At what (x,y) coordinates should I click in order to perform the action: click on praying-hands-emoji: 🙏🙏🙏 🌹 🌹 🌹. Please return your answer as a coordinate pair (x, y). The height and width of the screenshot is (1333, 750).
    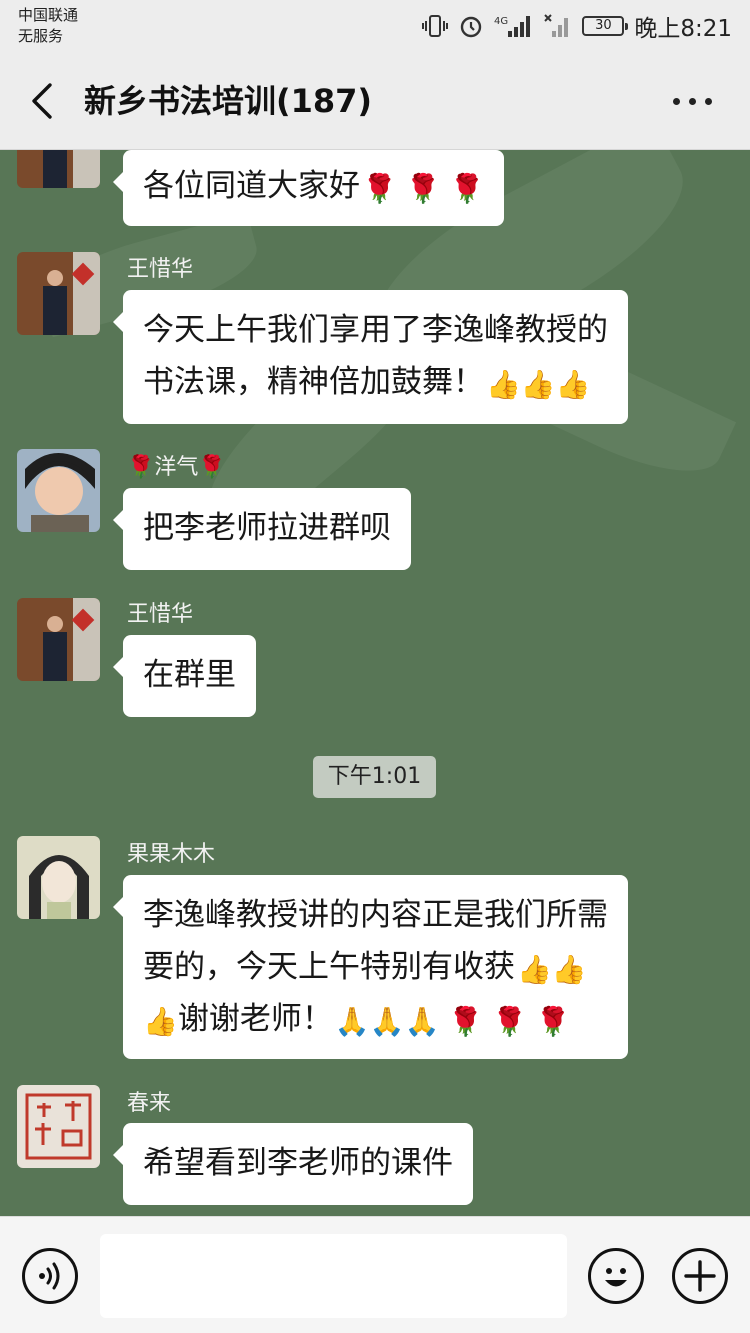
    Looking at the image, I should click on (452, 1021).